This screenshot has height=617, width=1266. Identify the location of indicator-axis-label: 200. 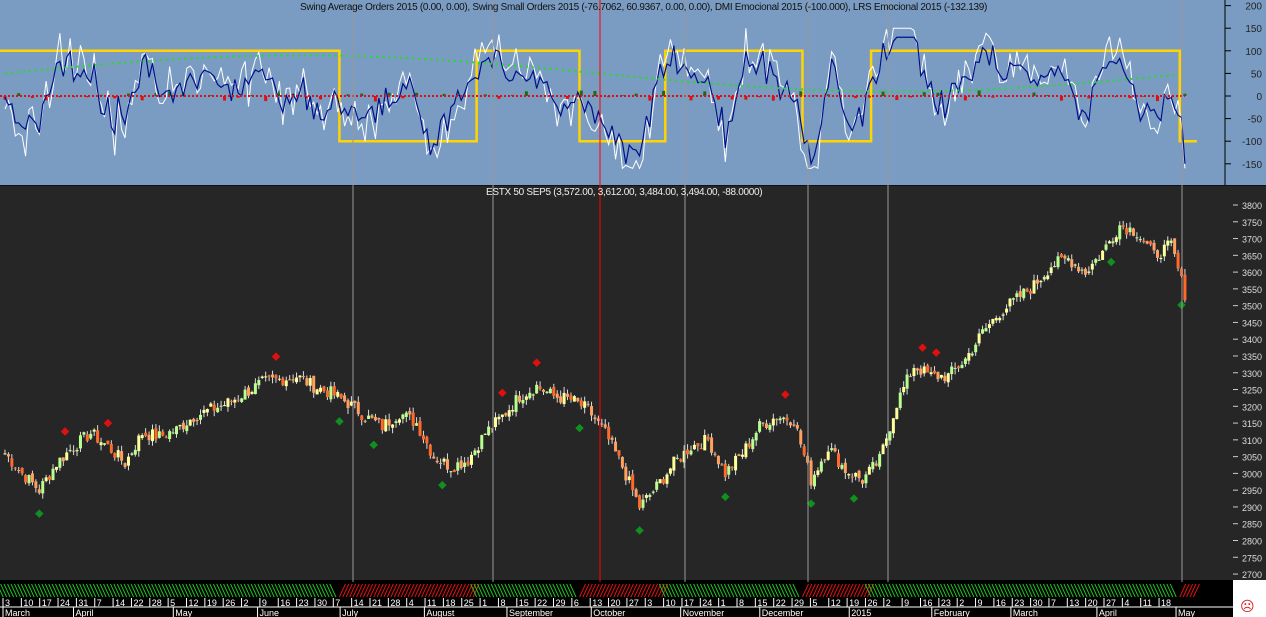
(1253, 7).